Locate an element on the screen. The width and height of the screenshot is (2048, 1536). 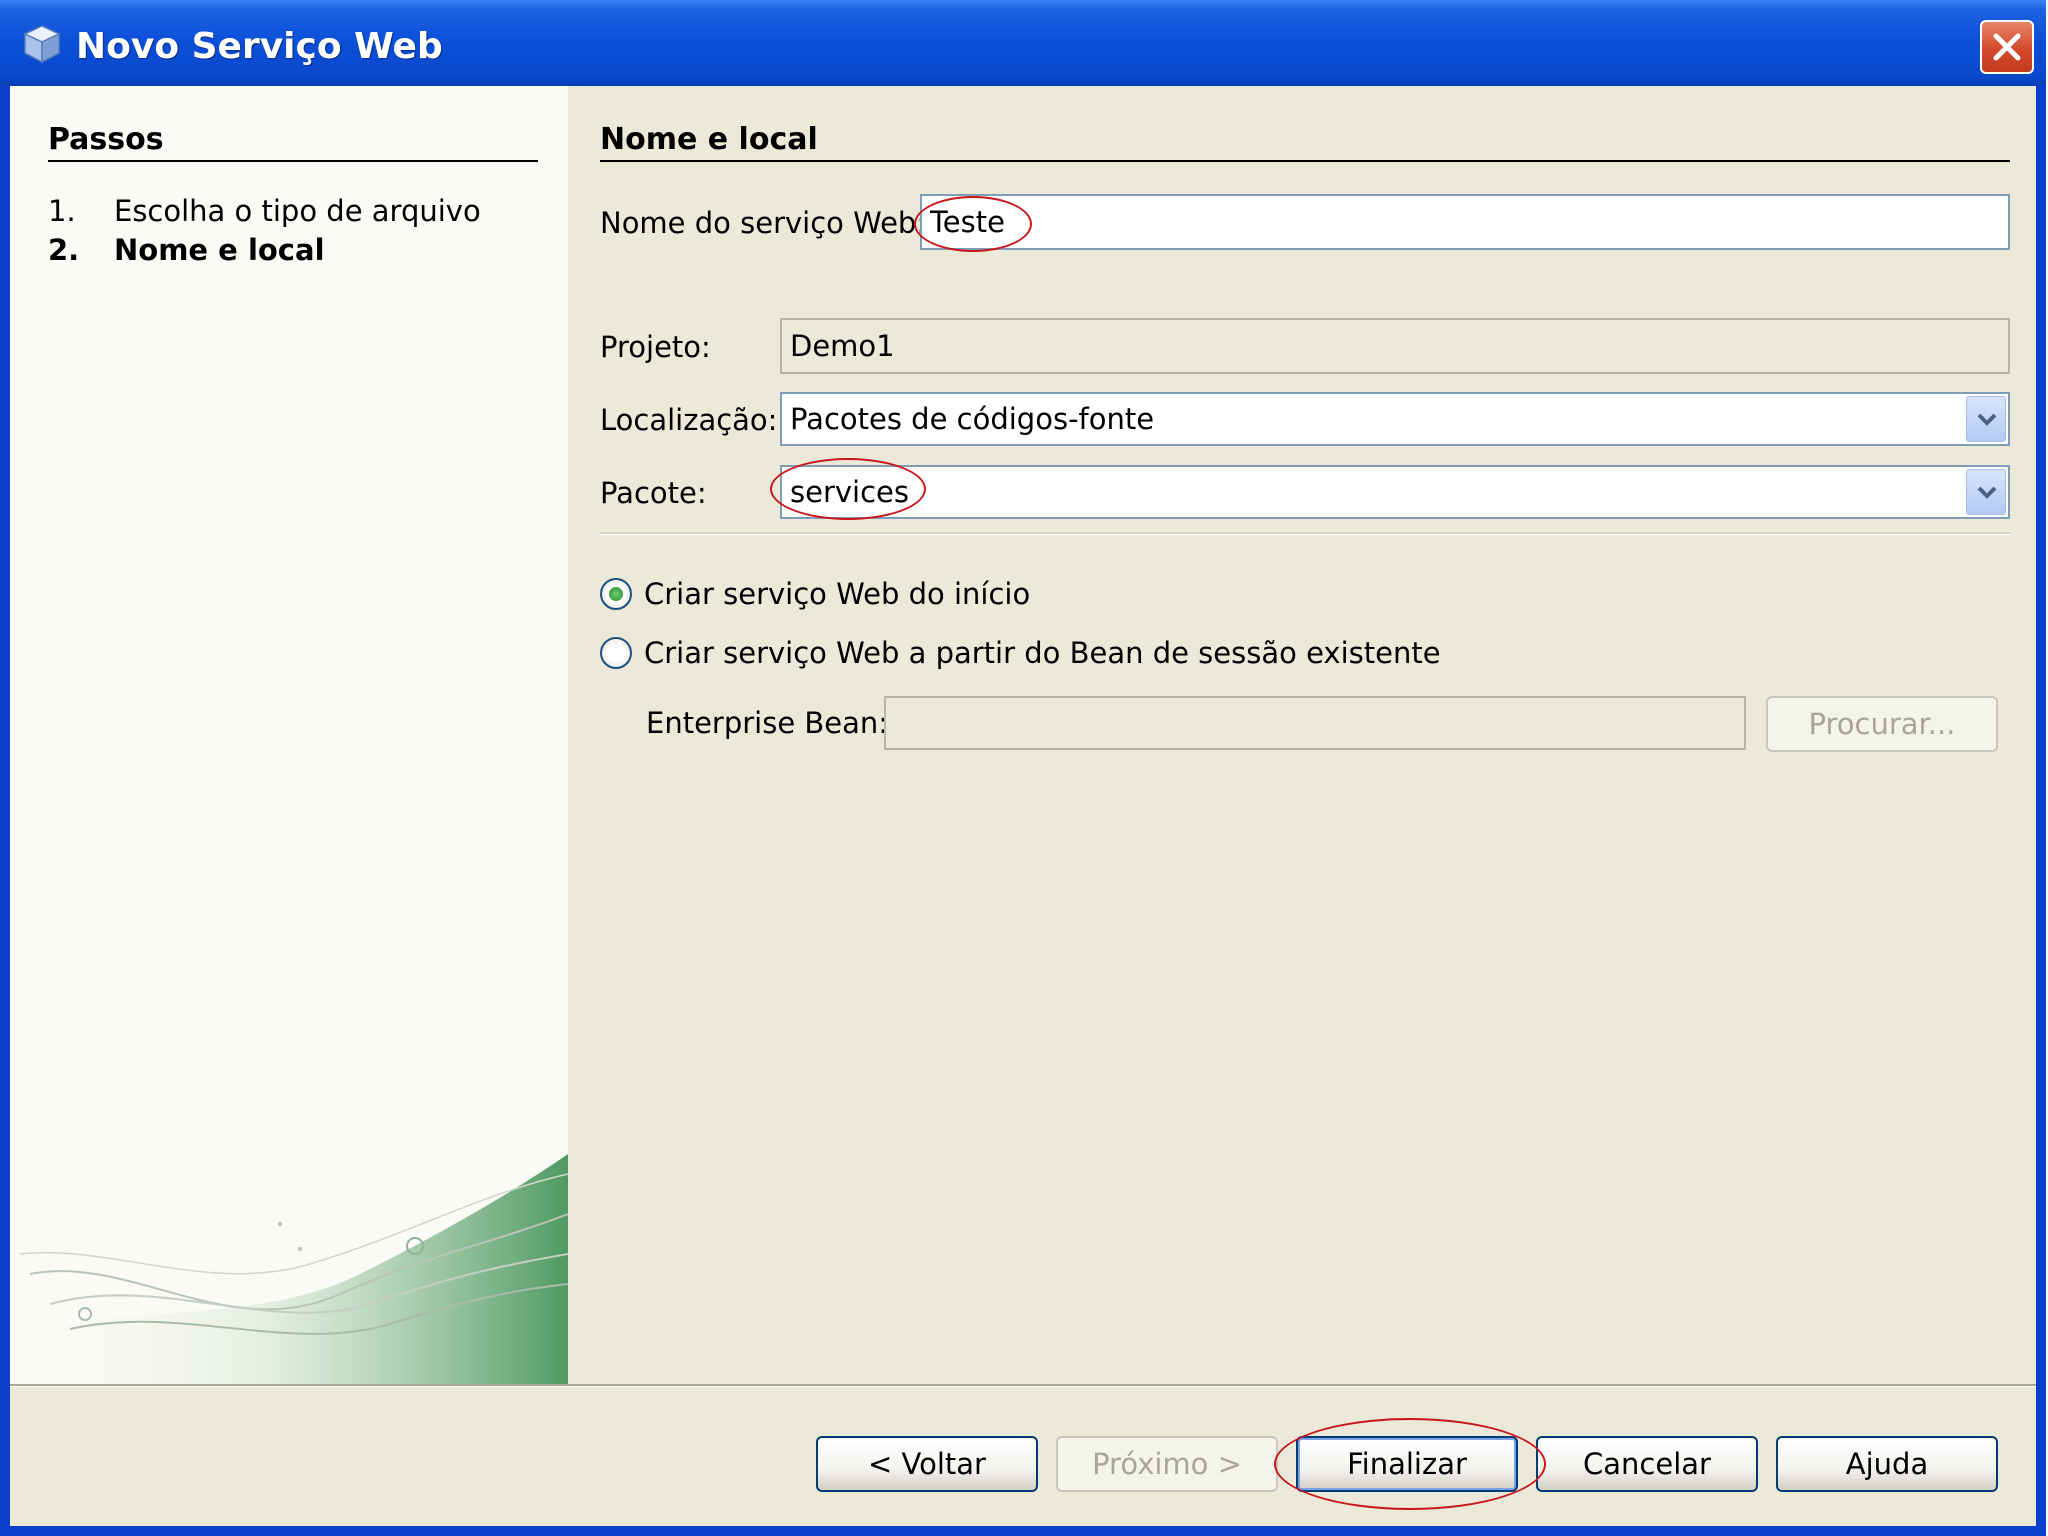
step-item-current: 2. Nome e local is located at coordinates (186, 250).